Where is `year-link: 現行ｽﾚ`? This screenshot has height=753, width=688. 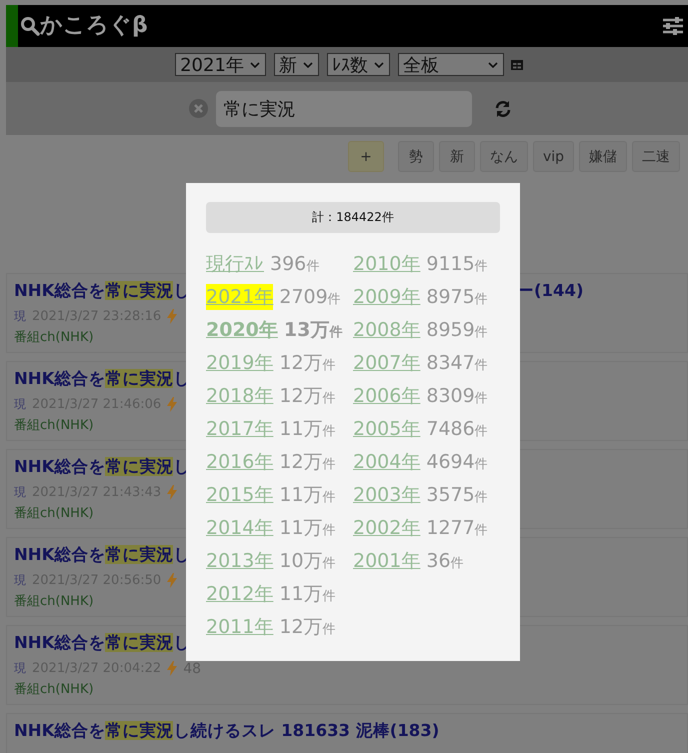
year-link: 現行ｽﾚ is located at coordinates (235, 263).